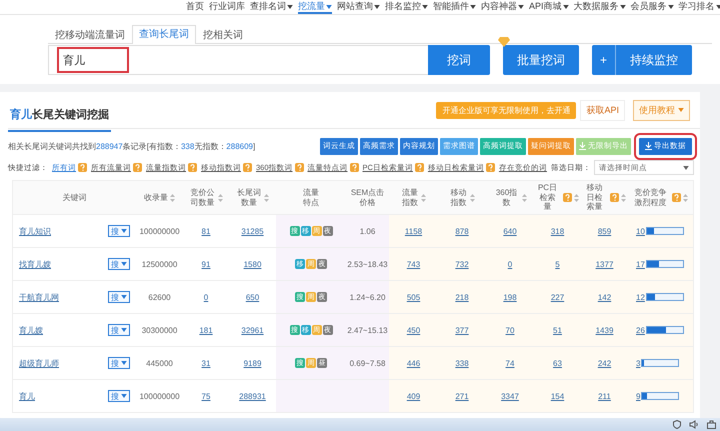 This screenshot has width=720, height=431. Describe the element at coordinates (35, 231) in the screenshot. I see `table-link: 育儿知识` at that location.